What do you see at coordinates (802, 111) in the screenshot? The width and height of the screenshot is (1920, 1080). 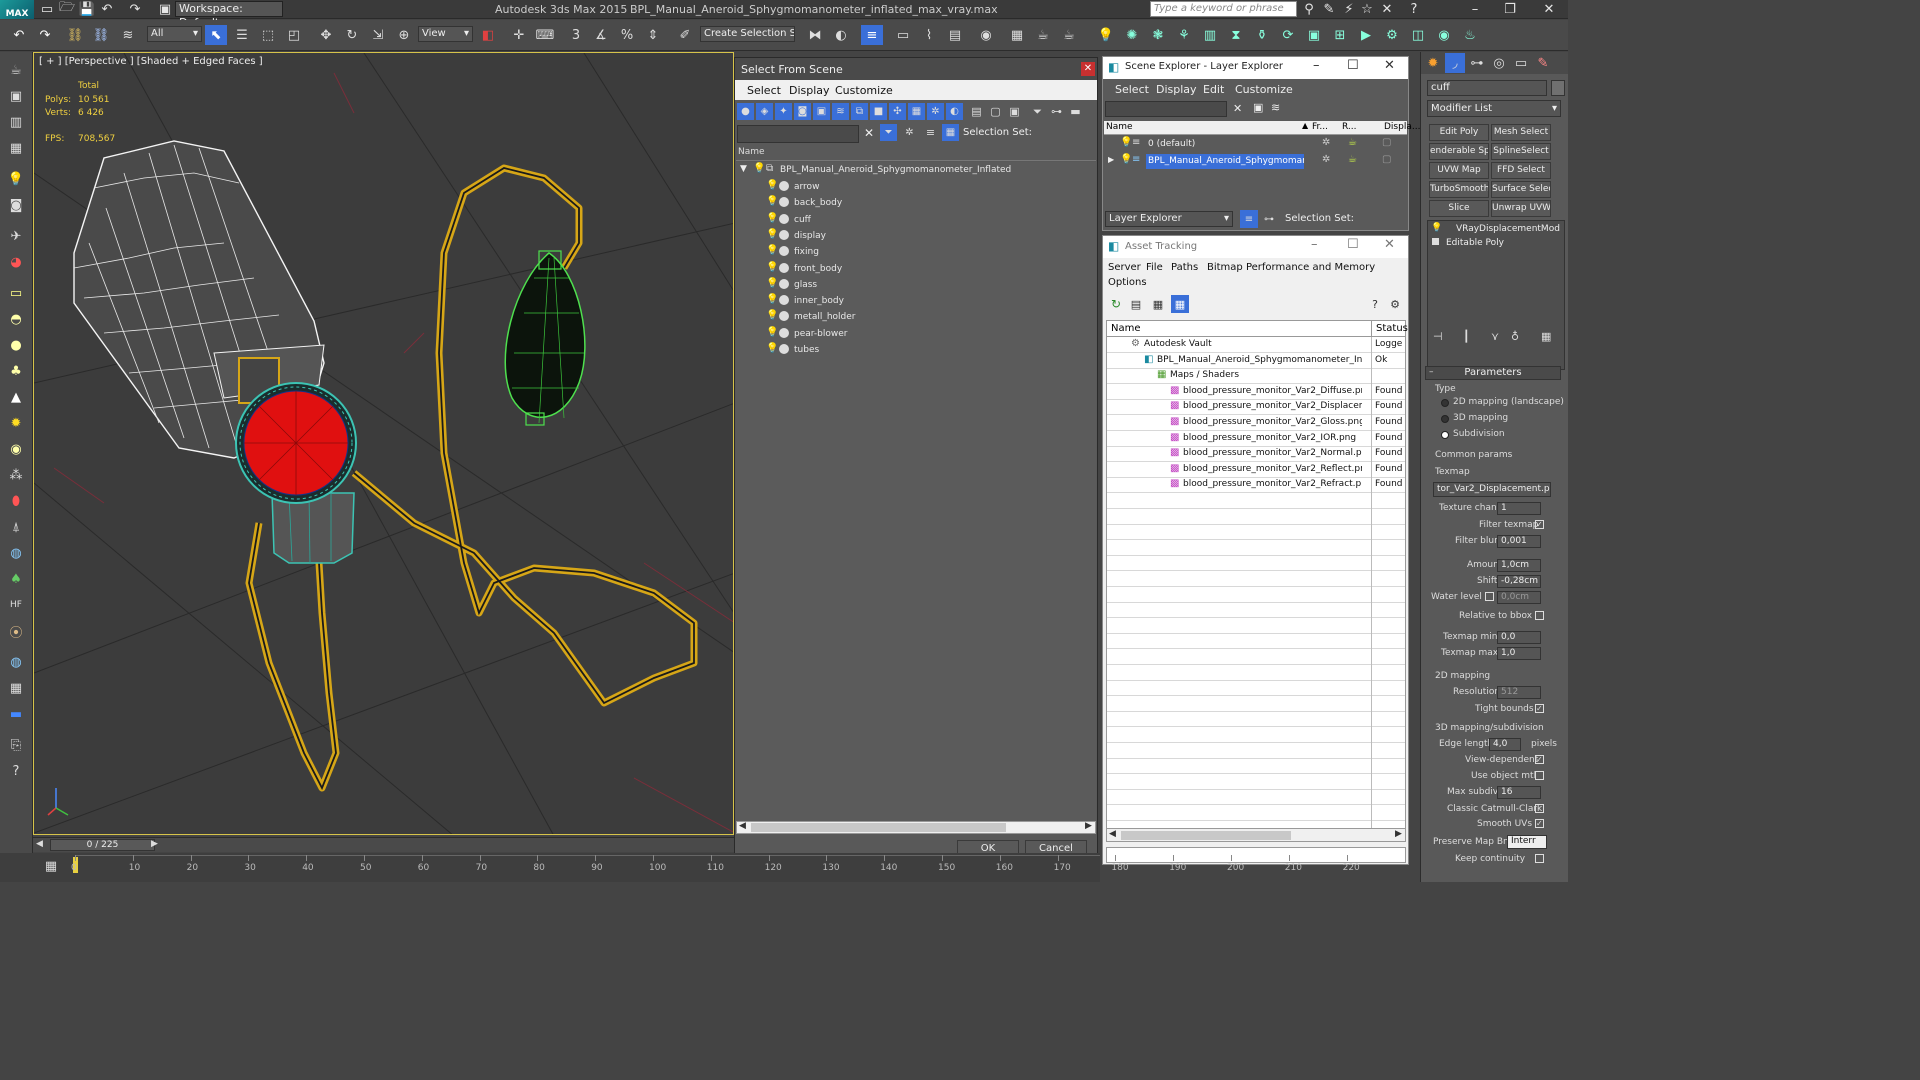 I see `filter-cameras-icon: ◙` at bounding box center [802, 111].